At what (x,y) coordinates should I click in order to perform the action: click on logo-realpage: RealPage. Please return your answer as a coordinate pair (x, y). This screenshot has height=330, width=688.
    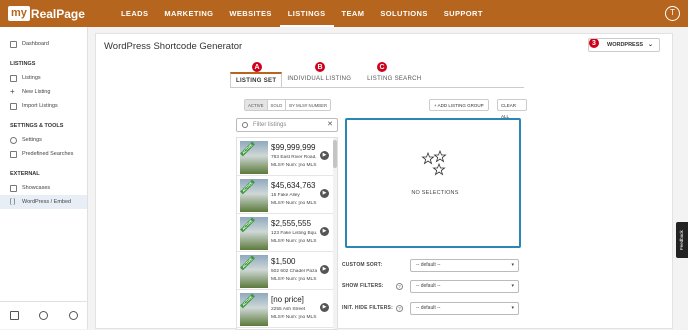
    Looking at the image, I should click on (57, 13).